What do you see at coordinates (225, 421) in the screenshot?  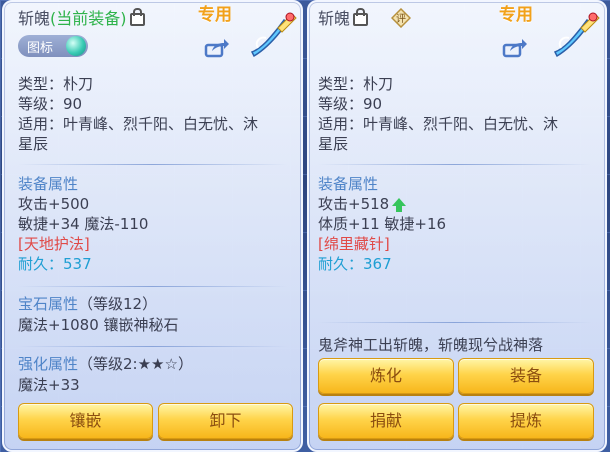 I see `unequip-button: 卸下` at bounding box center [225, 421].